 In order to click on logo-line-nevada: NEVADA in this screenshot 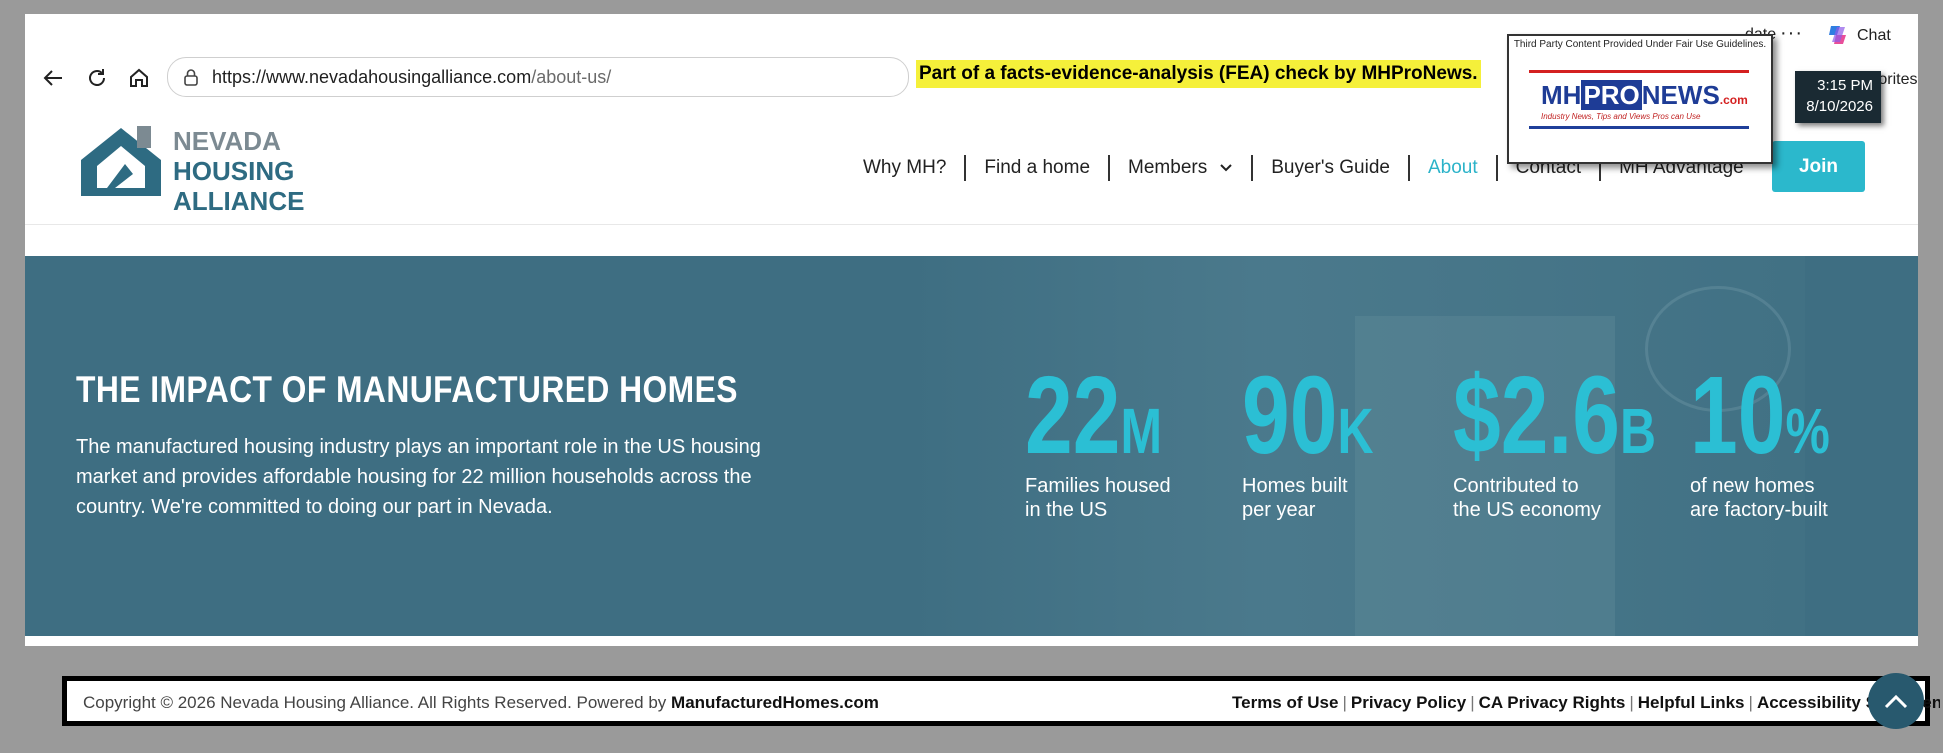, I will do `click(227, 141)`.